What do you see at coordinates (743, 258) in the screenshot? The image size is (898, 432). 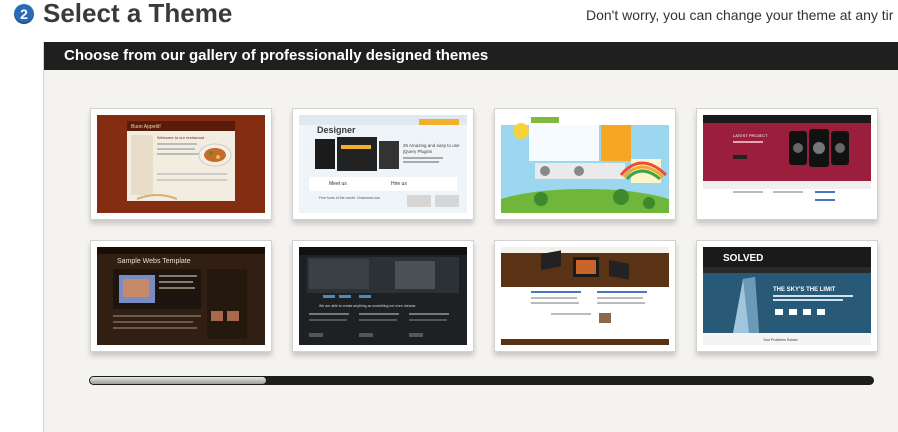 I see `solved-logo-text: SOLVED` at bounding box center [743, 258].